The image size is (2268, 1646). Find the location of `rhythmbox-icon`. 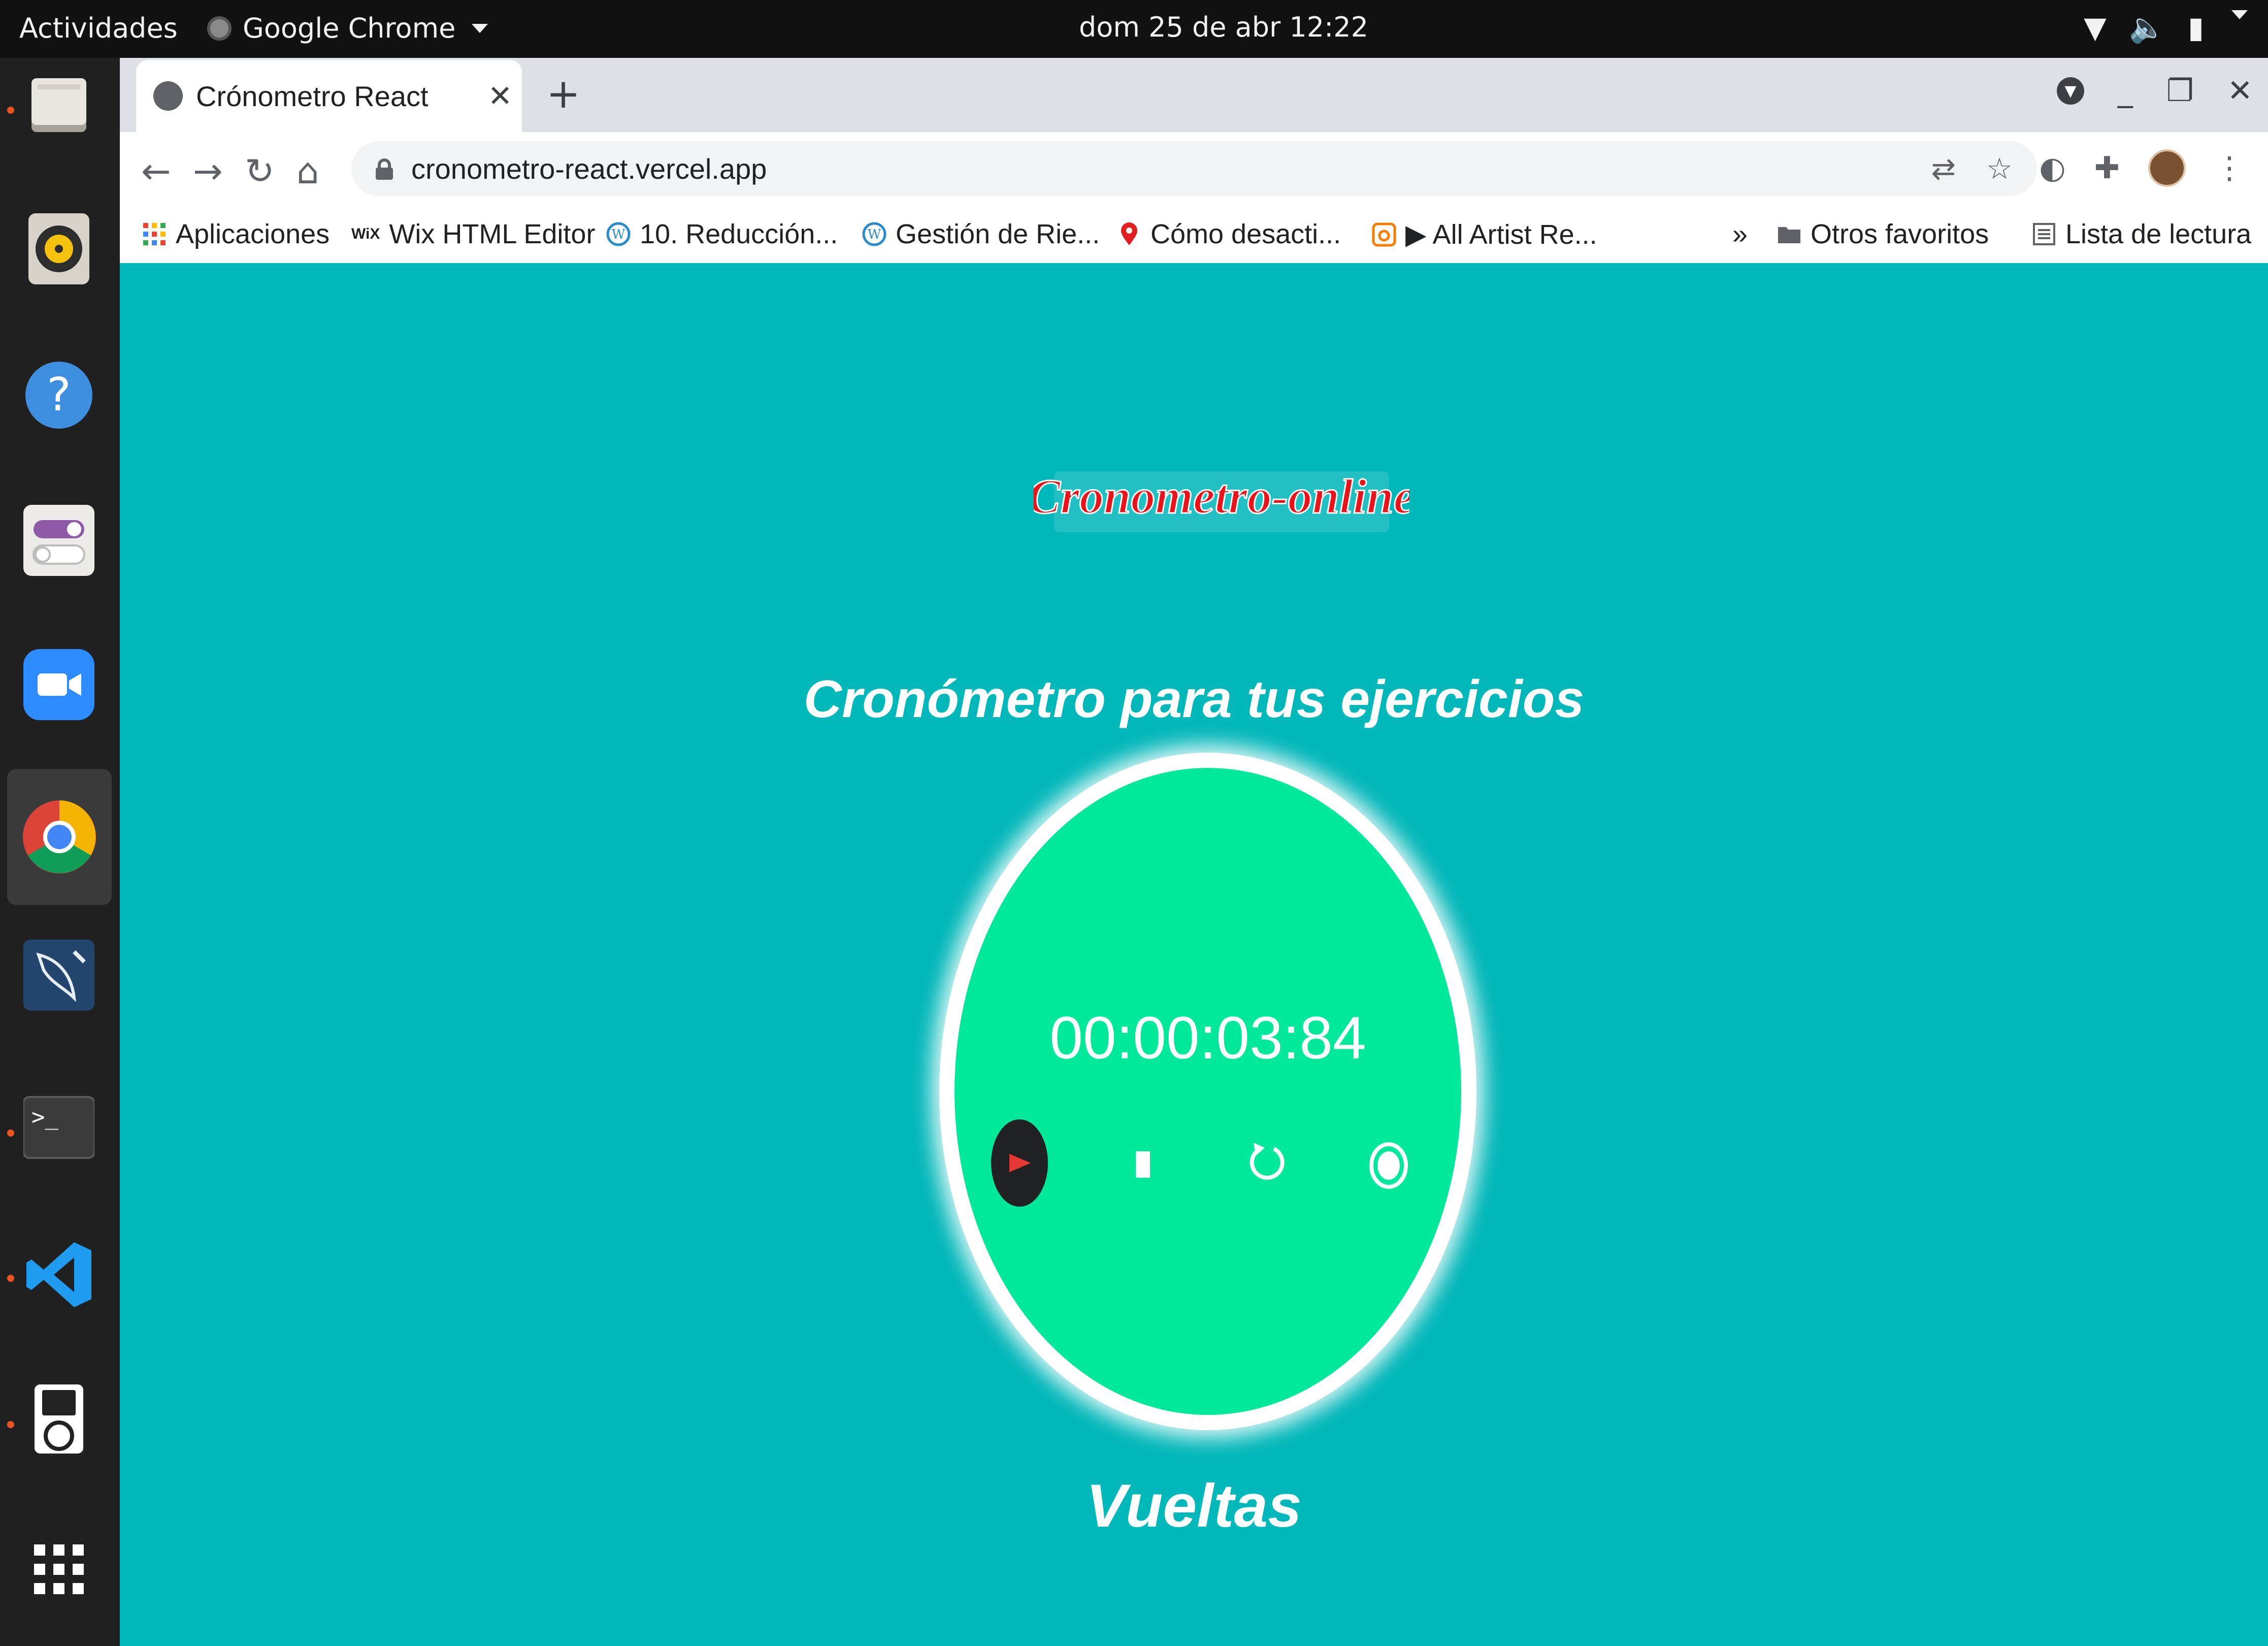

rhythmbox-icon is located at coordinates (58, 248).